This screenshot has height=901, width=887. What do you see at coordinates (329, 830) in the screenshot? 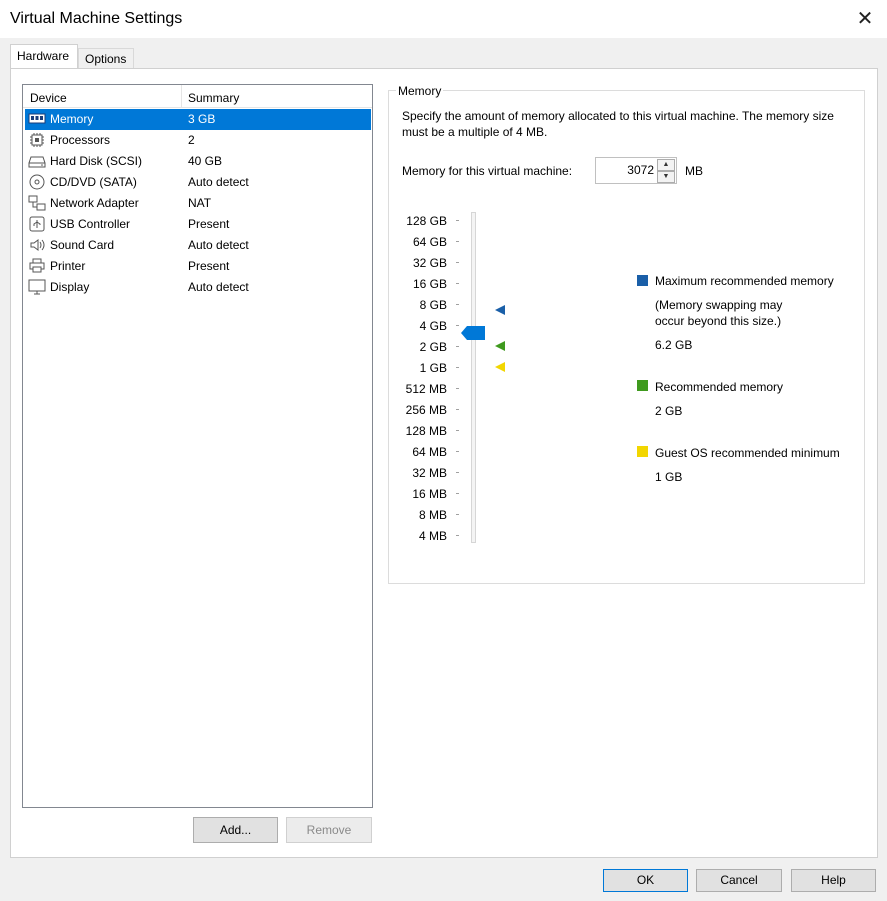
I see `remove-button: Remove` at bounding box center [329, 830].